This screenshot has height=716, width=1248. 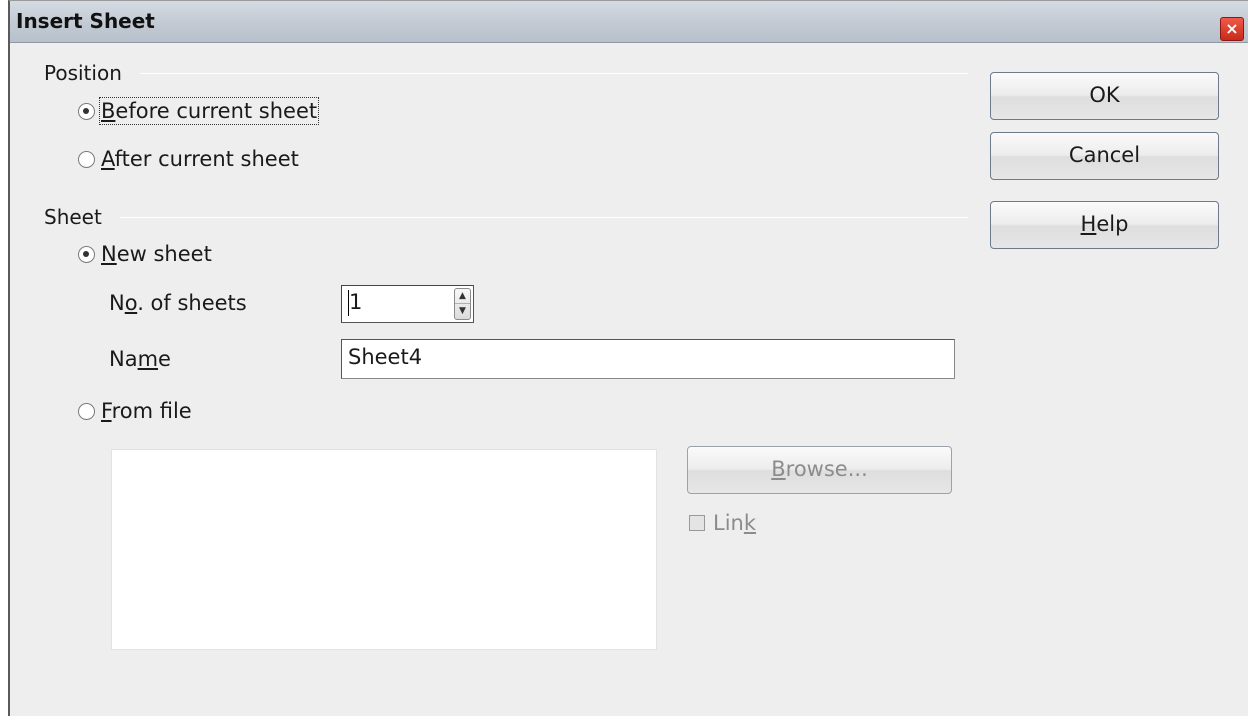 What do you see at coordinates (554, 73) in the screenshot?
I see `position-group-divider` at bounding box center [554, 73].